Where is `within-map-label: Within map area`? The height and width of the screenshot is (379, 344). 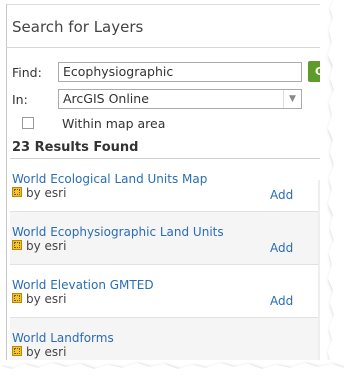 within-map-label: Within map area is located at coordinates (114, 123).